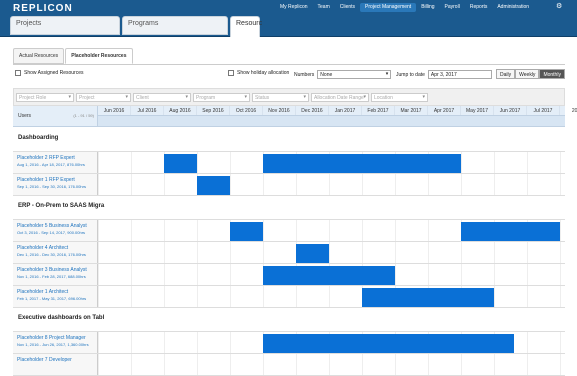 The image size is (577, 376). What do you see at coordinates (444, 110) in the screenshot?
I see `month-label: Apr 2017` at bounding box center [444, 110].